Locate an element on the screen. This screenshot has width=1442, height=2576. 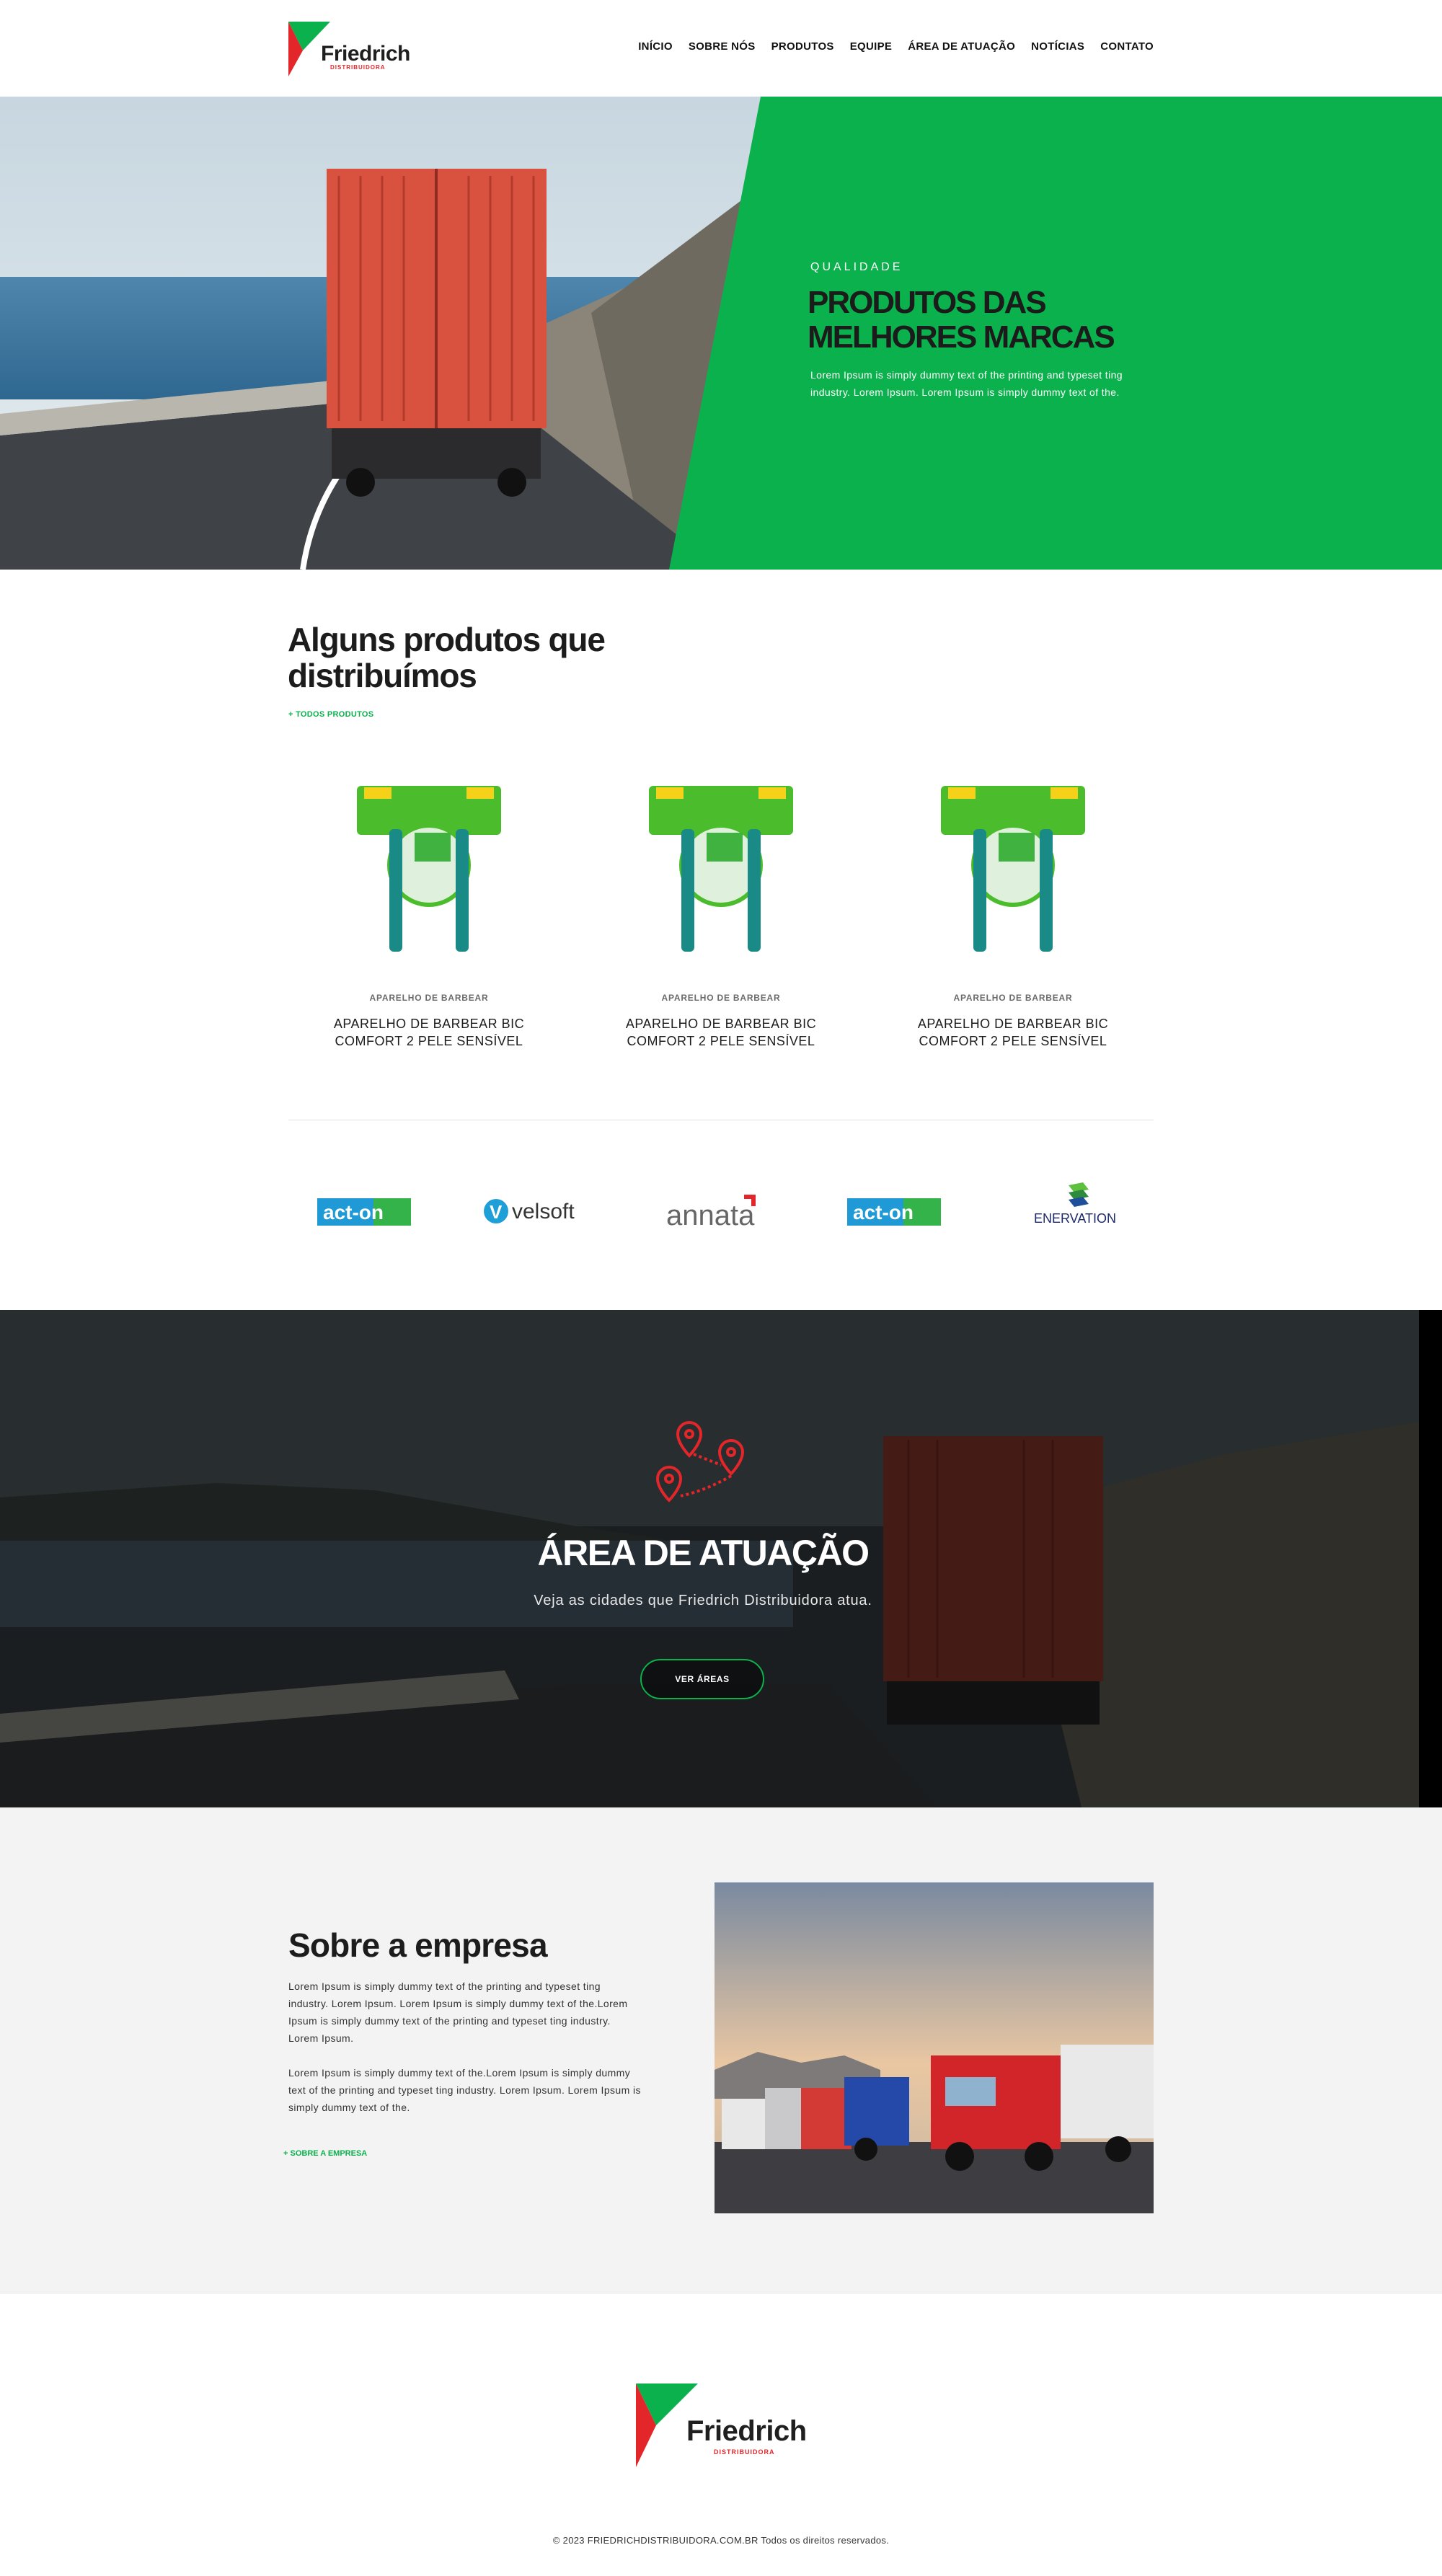
enervation-logo-icon: ENERVATION is located at coordinates (1075, 1204).